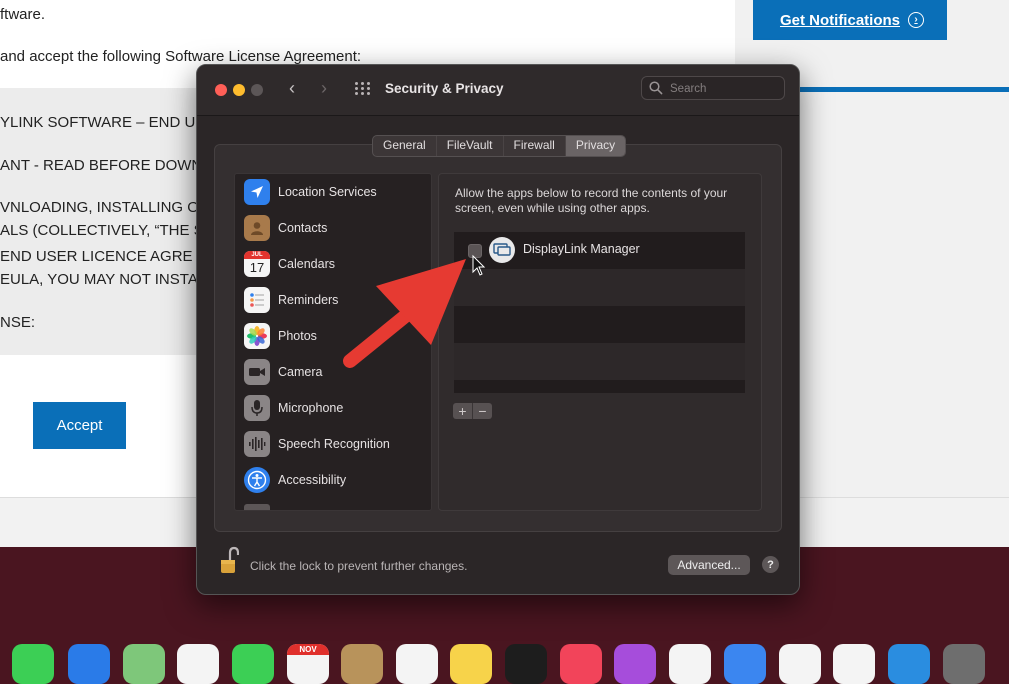  Describe the element at coordinates (854, 664) in the screenshot. I see `pages-icon` at that location.